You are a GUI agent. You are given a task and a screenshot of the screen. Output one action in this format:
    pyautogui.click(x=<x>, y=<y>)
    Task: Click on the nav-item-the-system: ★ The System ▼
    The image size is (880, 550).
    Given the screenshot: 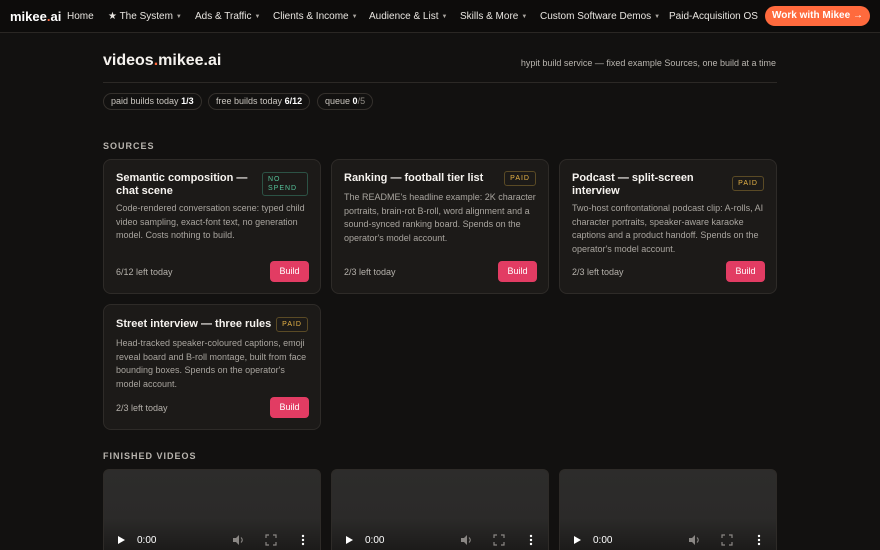 What is the action you would take?
    pyautogui.click(x=145, y=16)
    